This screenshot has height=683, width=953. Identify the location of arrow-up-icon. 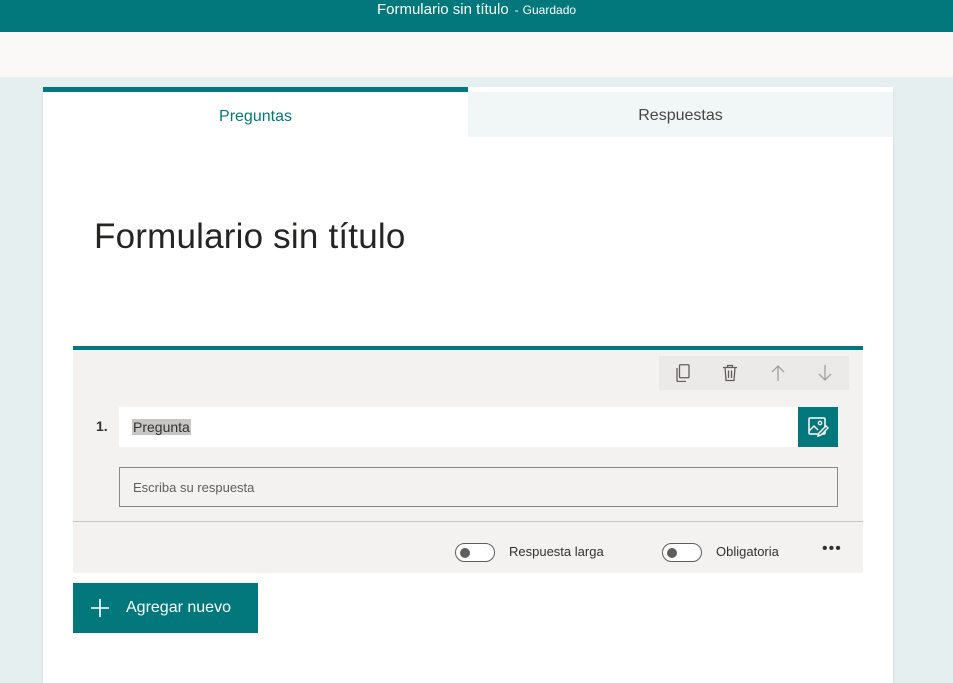
(778, 373).